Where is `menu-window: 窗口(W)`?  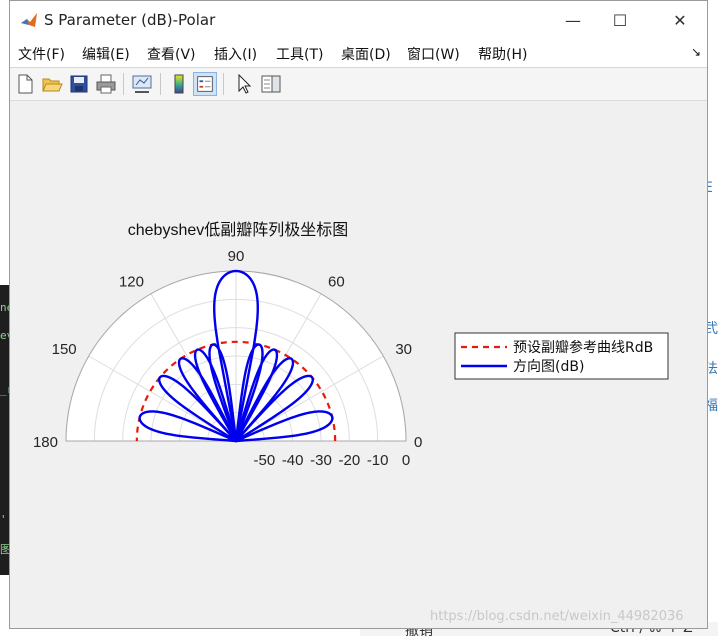 menu-window: 窗口(W) is located at coordinates (433, 54).